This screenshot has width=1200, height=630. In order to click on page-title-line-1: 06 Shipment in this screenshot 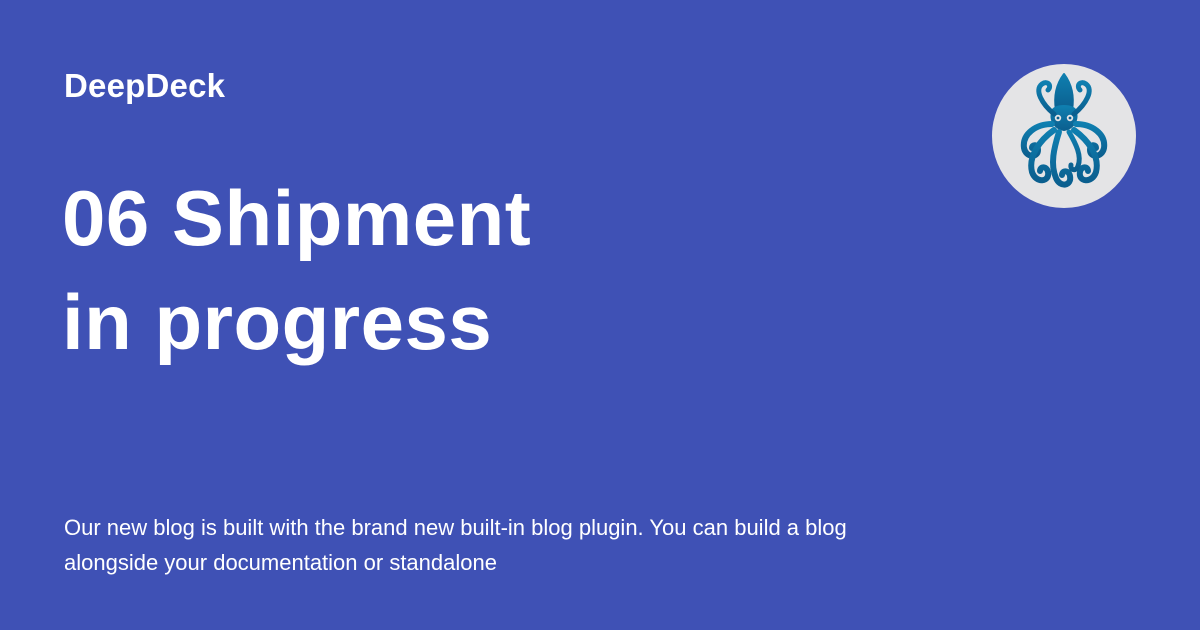, I will do `click(297, 218)`.